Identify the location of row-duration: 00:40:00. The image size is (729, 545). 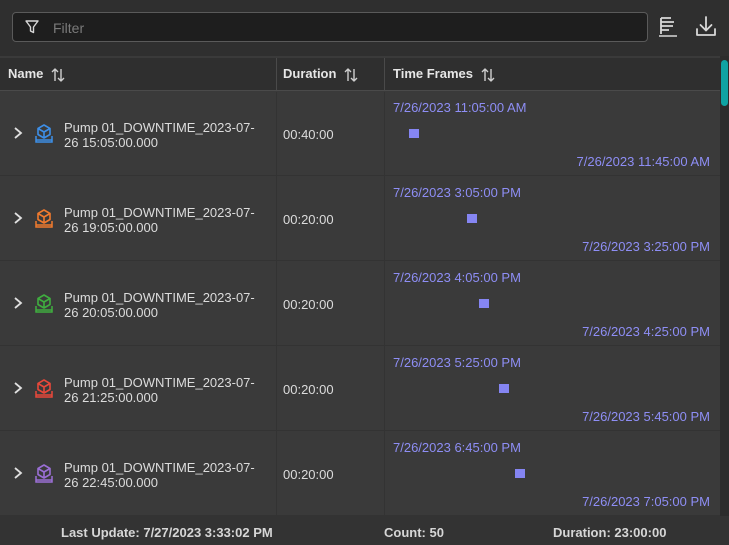
(308, 134).